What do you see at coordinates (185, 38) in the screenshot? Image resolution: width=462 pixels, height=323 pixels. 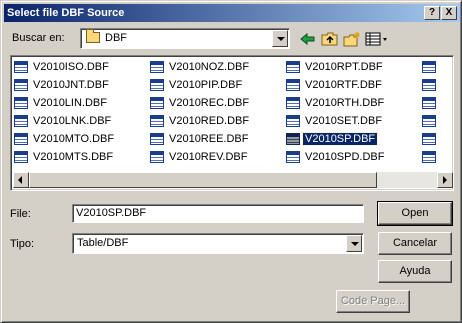 I see `lookin-combo: DBF` at bounding box center [185, 38].